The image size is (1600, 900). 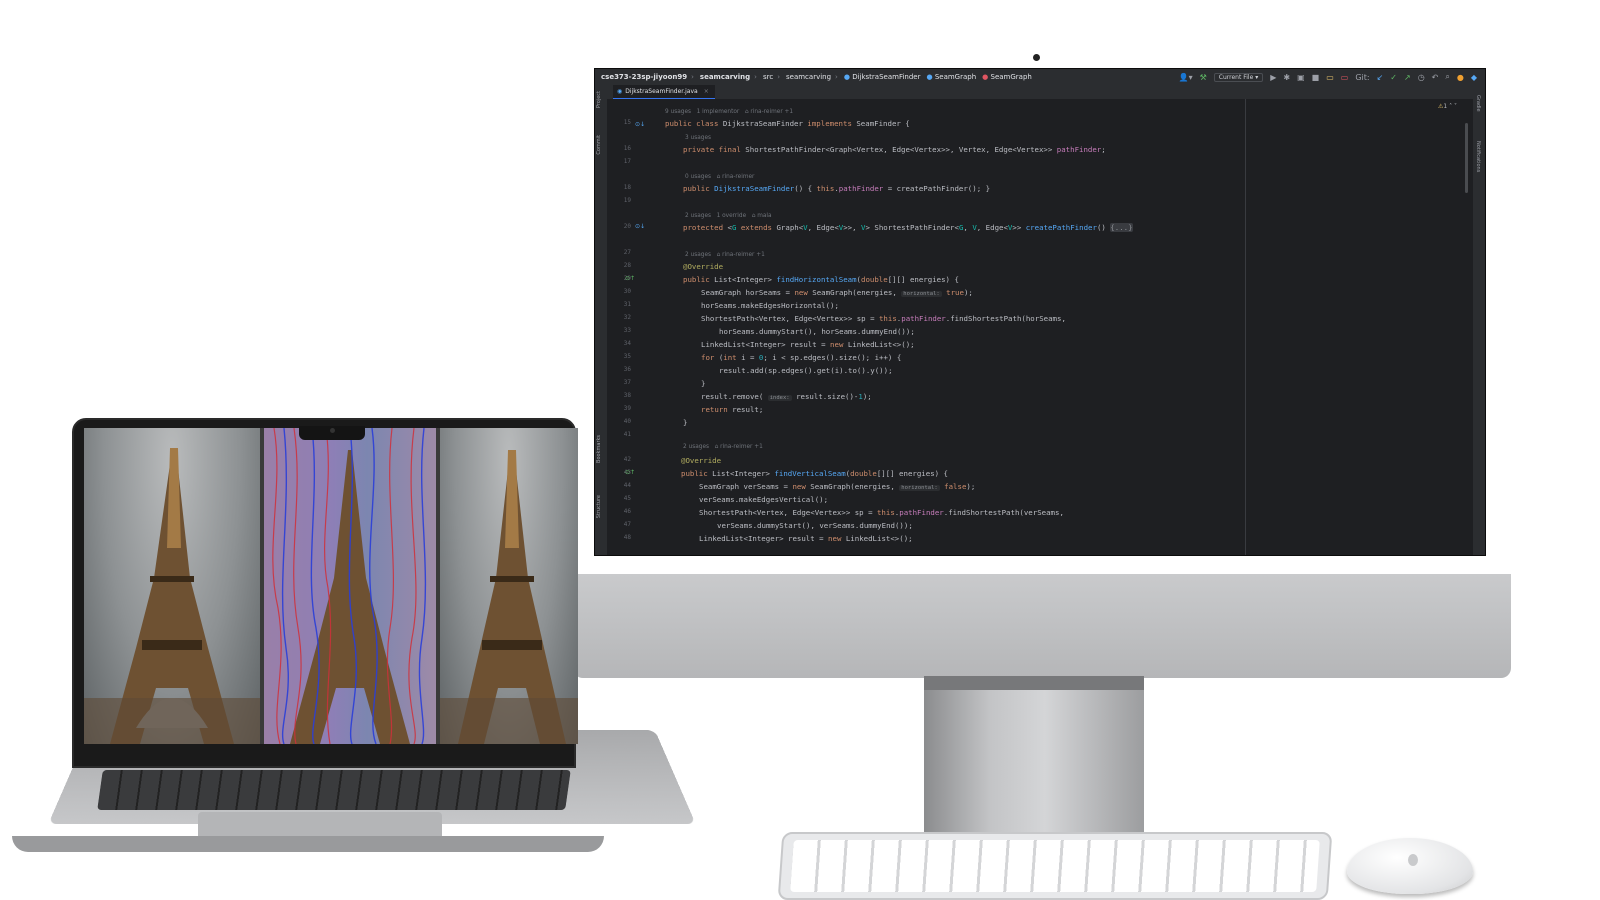 I want to click on breadcrumb-class-label: DijkstraSeamFinder, so click(x=886, y=77).